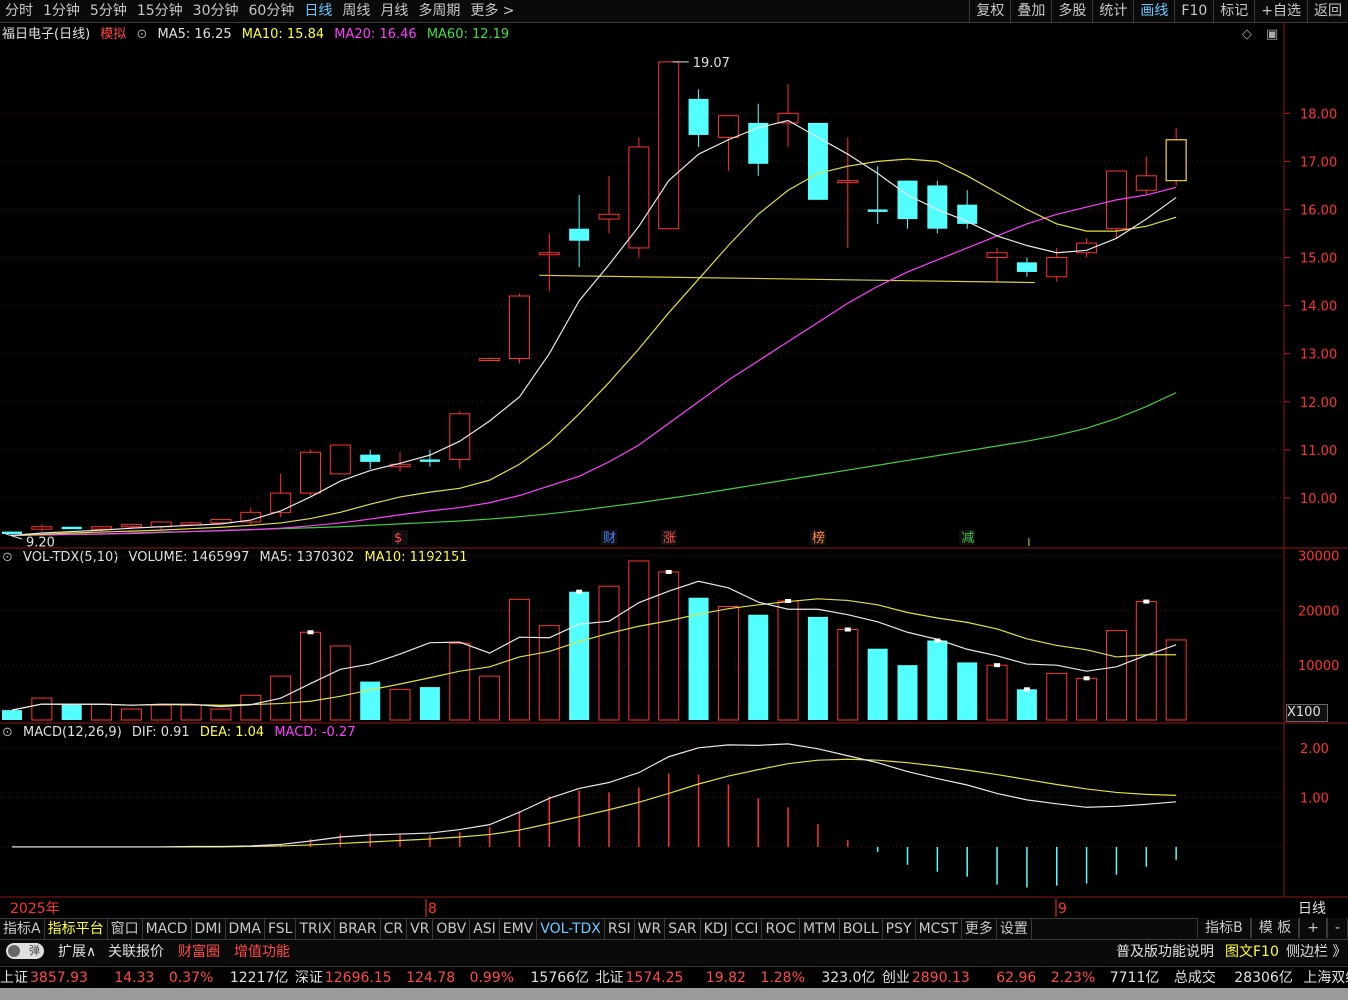 The image size is (1348, 1000). What do you see at coordinates (1014, 929) in the screenshot?
I see `indicator-tab-26: 设置` at bounding box center [1014, 929].